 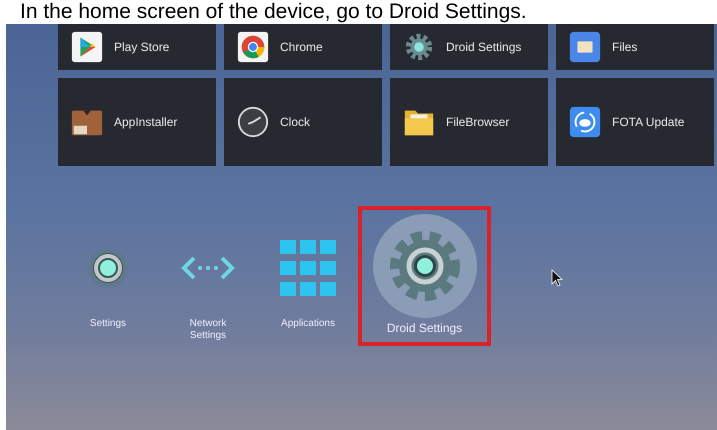 I want to click on launcher-item: Network Settings, so click(x=208, y=276).